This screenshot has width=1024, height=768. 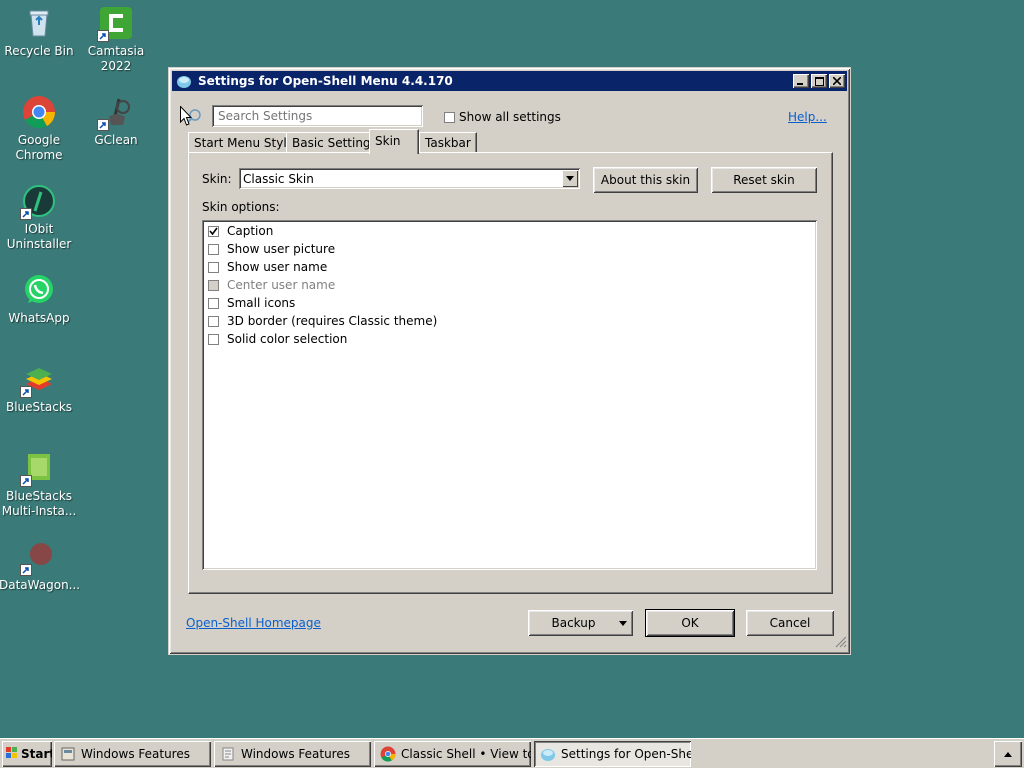 What do you see at coordinates (509, 81) in the screenshot?
I see `title-bar: Settings for Open-Shell Menu 4.4.170` at bounding box center [509, 81].